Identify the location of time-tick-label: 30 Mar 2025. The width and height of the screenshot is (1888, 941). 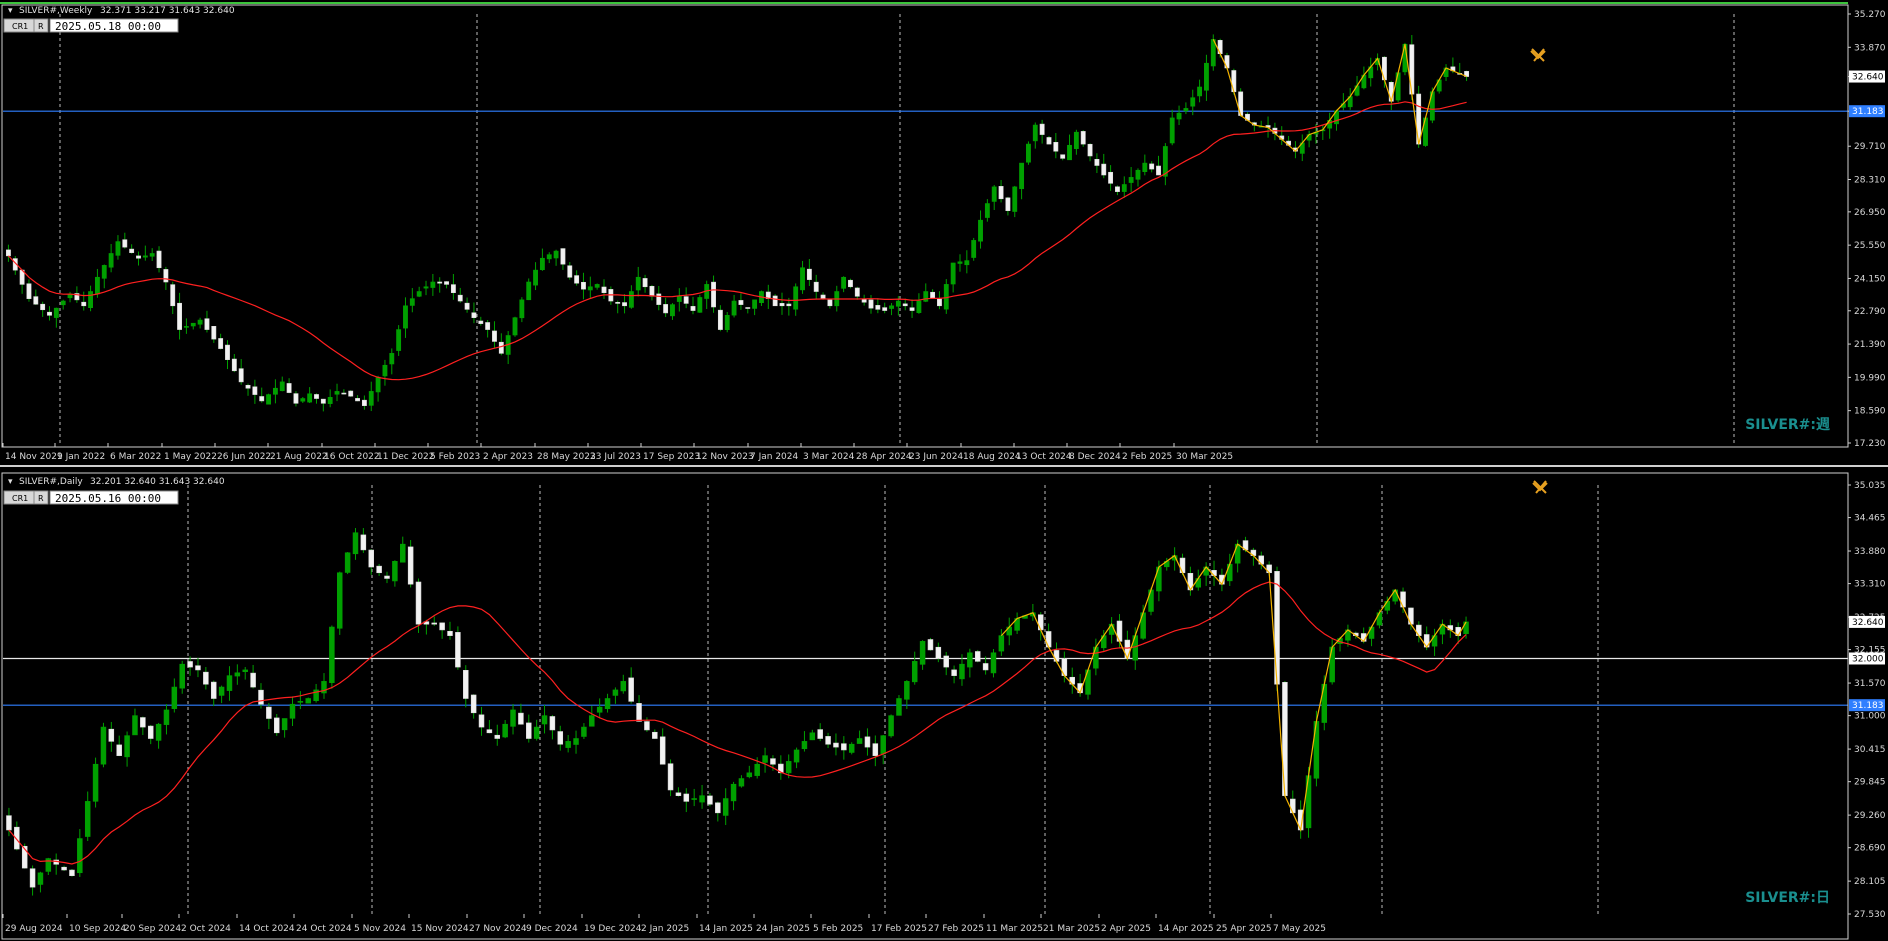
(1204, 457).